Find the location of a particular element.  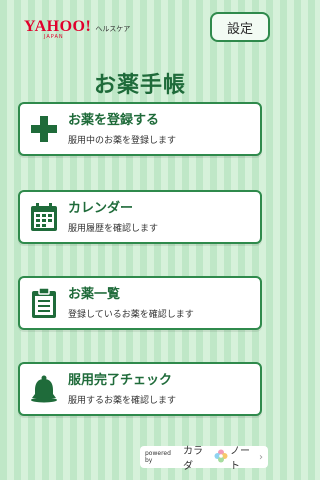

menu-title: お薬一覧 is located at coordinates (94, 294).